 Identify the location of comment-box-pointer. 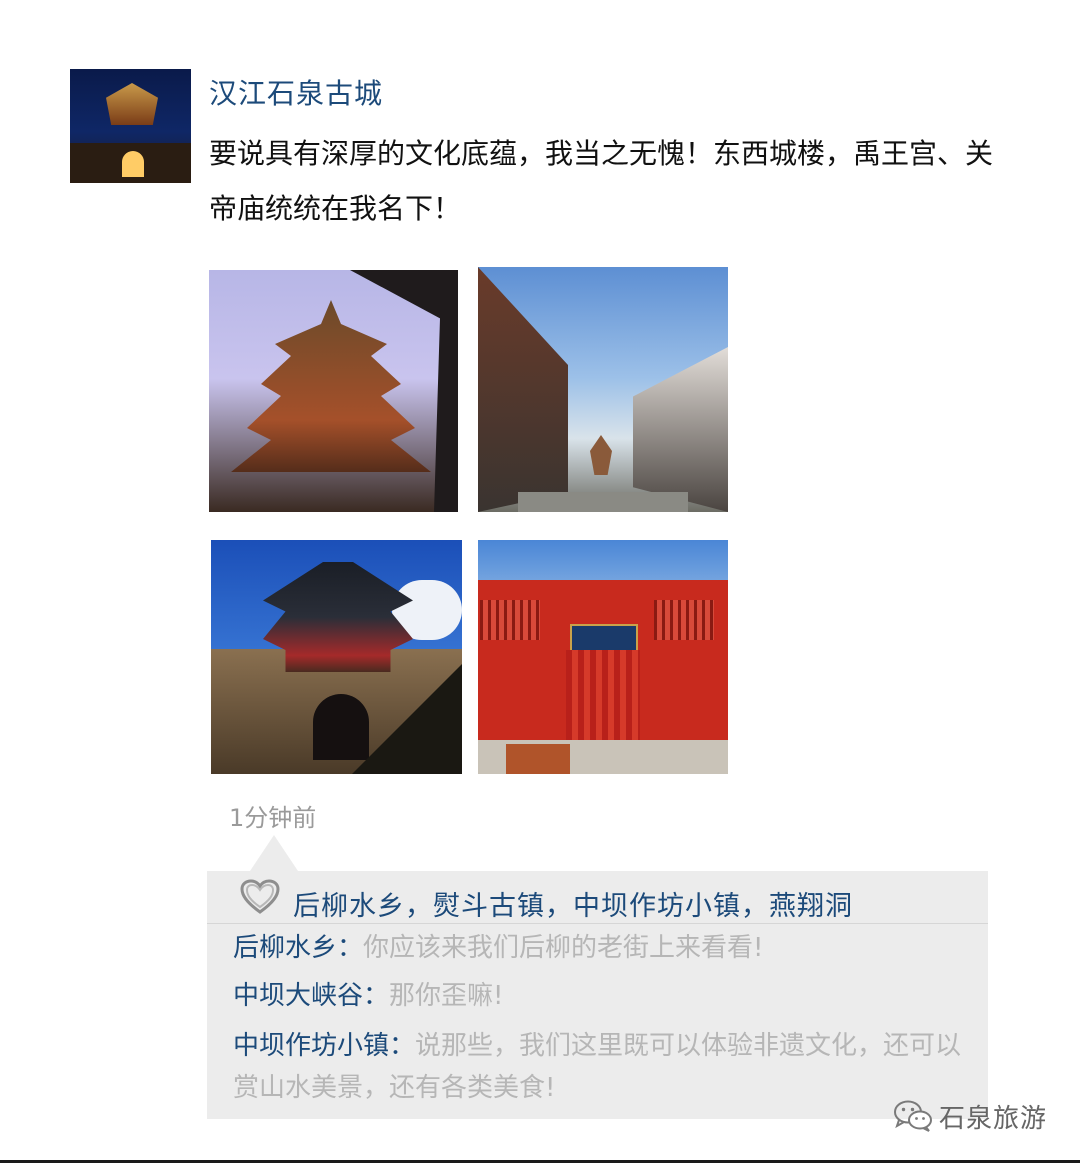
(274, 853).